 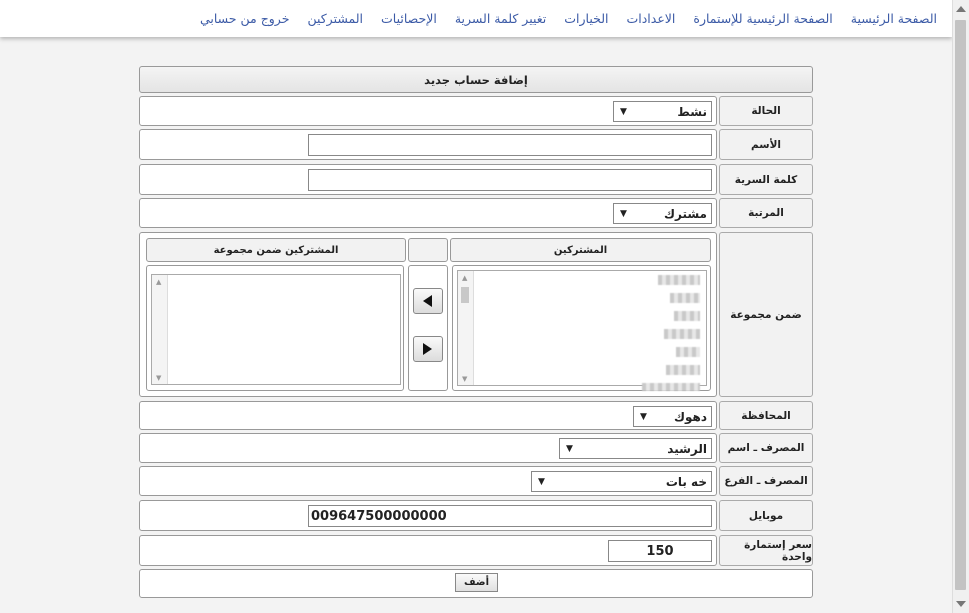 I want to click on rank-select: مشترك ▼, so click(x=662, y=213).